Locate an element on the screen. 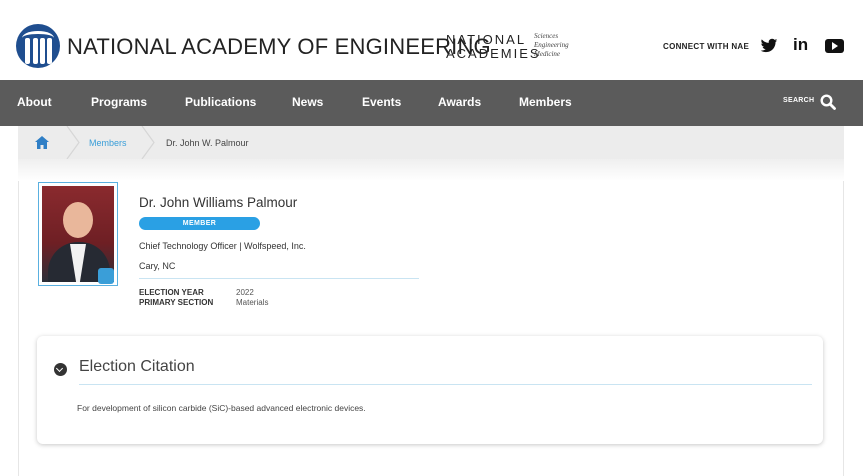 This screenshot has height=476, width=863. home-icon is located at coordinates (42, 142).